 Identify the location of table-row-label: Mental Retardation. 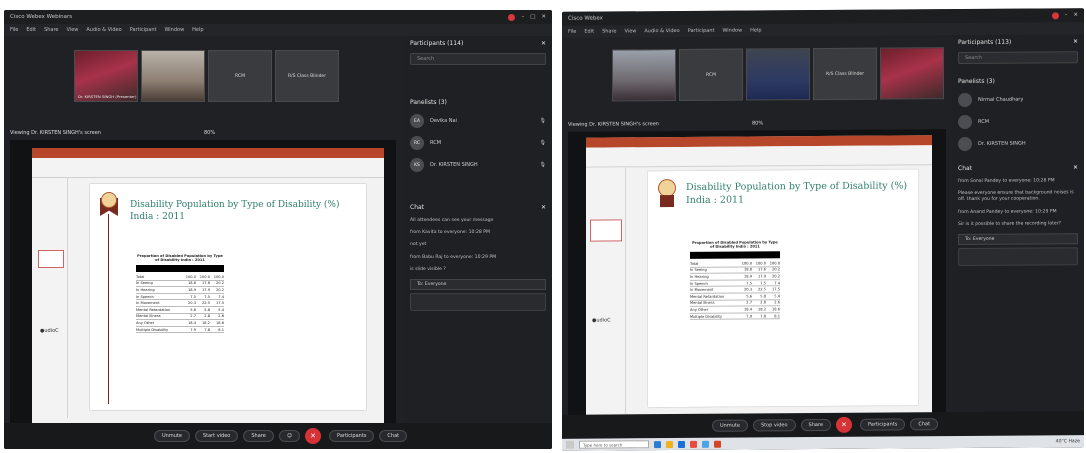
(707, 296).